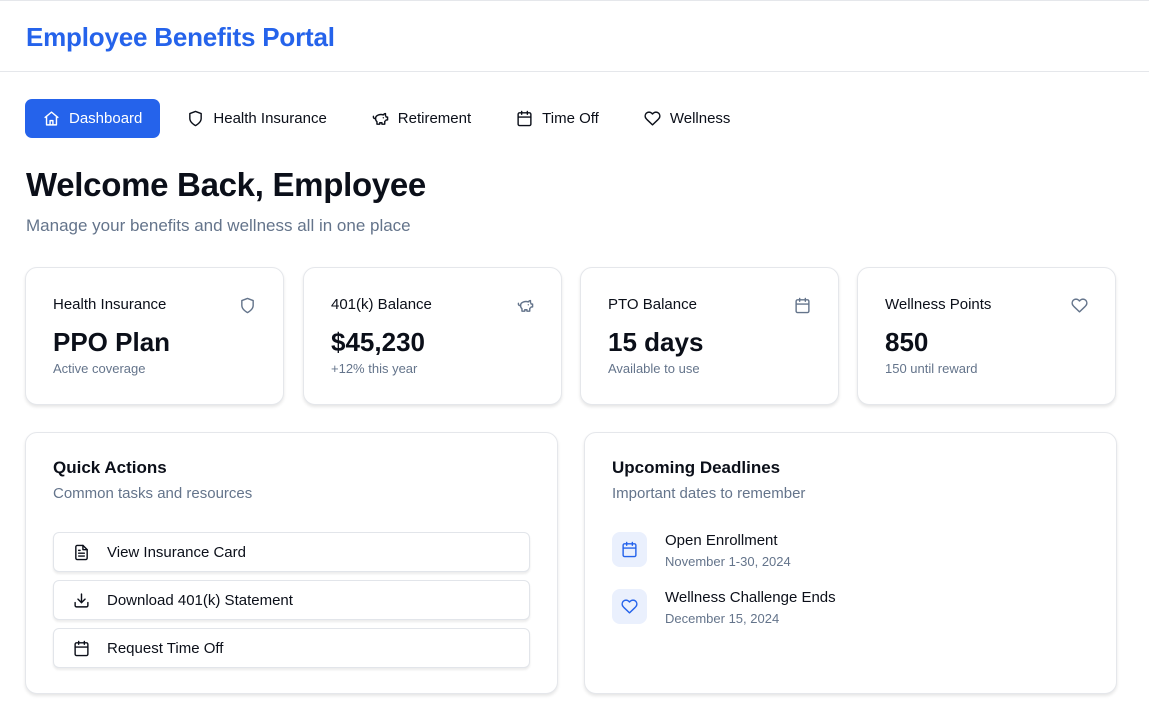 The image size is (1149, 713). Describe the element at coordinates (374, 368) in the screenshot. I see `stat-subtext: +12% this year` at that location.